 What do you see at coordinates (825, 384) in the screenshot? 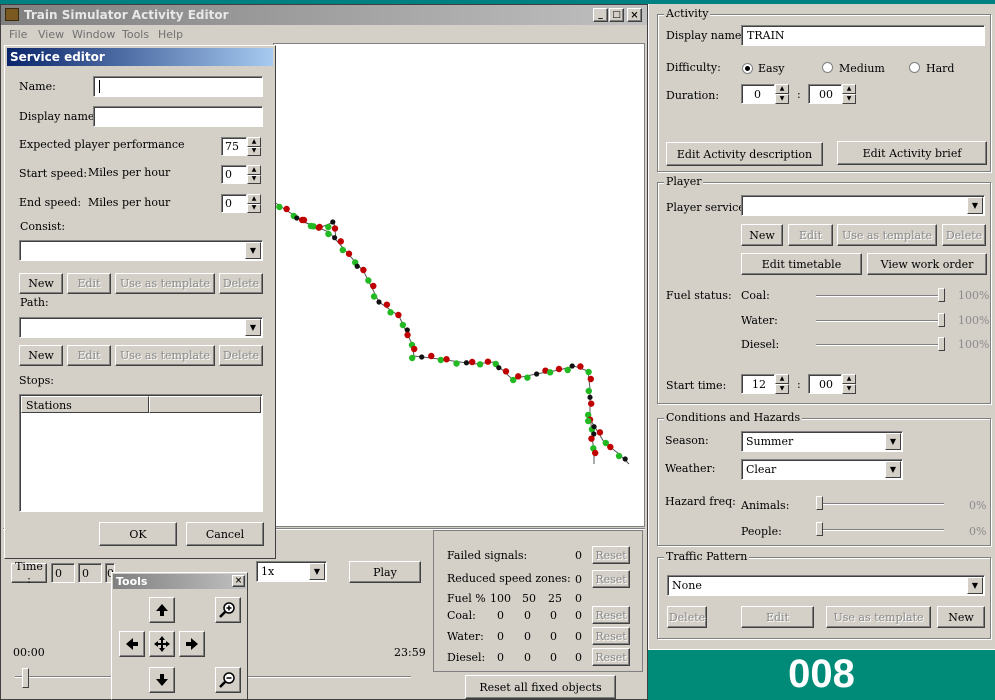
I see `start-minutes-spinner: 00` at bounding box center [825, 384].